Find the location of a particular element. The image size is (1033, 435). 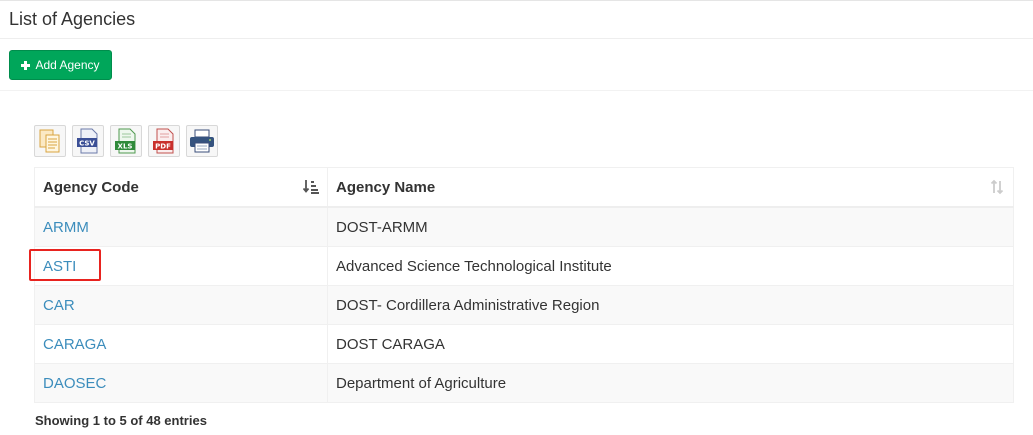

table-info: Showing 1 to 5 of 48 entries is located at coordinates (121, 420).